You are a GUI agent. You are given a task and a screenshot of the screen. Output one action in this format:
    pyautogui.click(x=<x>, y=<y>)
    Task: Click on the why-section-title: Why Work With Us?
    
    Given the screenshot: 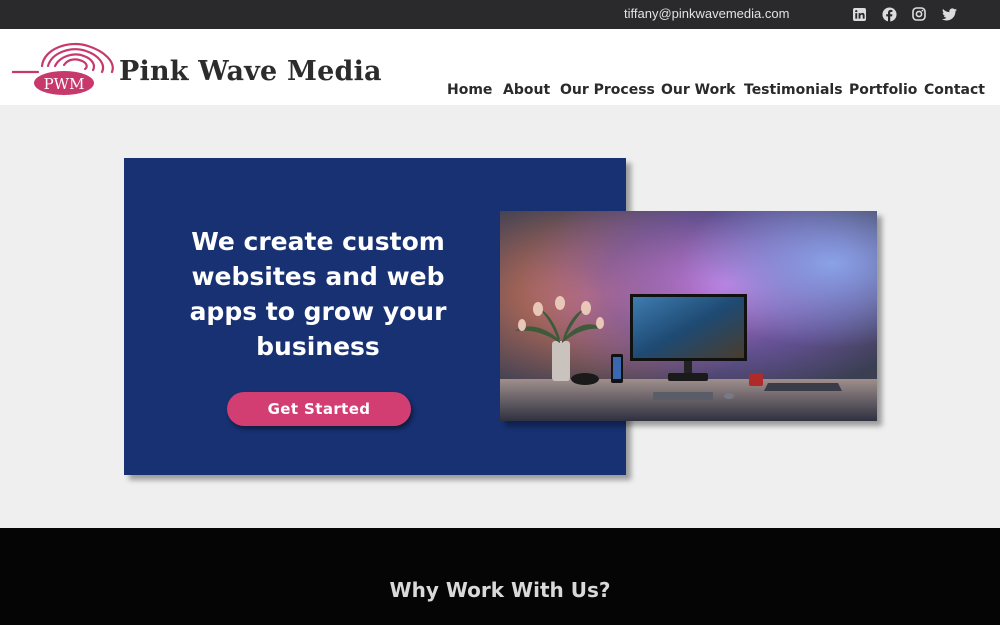 What is the action you would take?
    pyautogui.click(x=500, y=590)
    